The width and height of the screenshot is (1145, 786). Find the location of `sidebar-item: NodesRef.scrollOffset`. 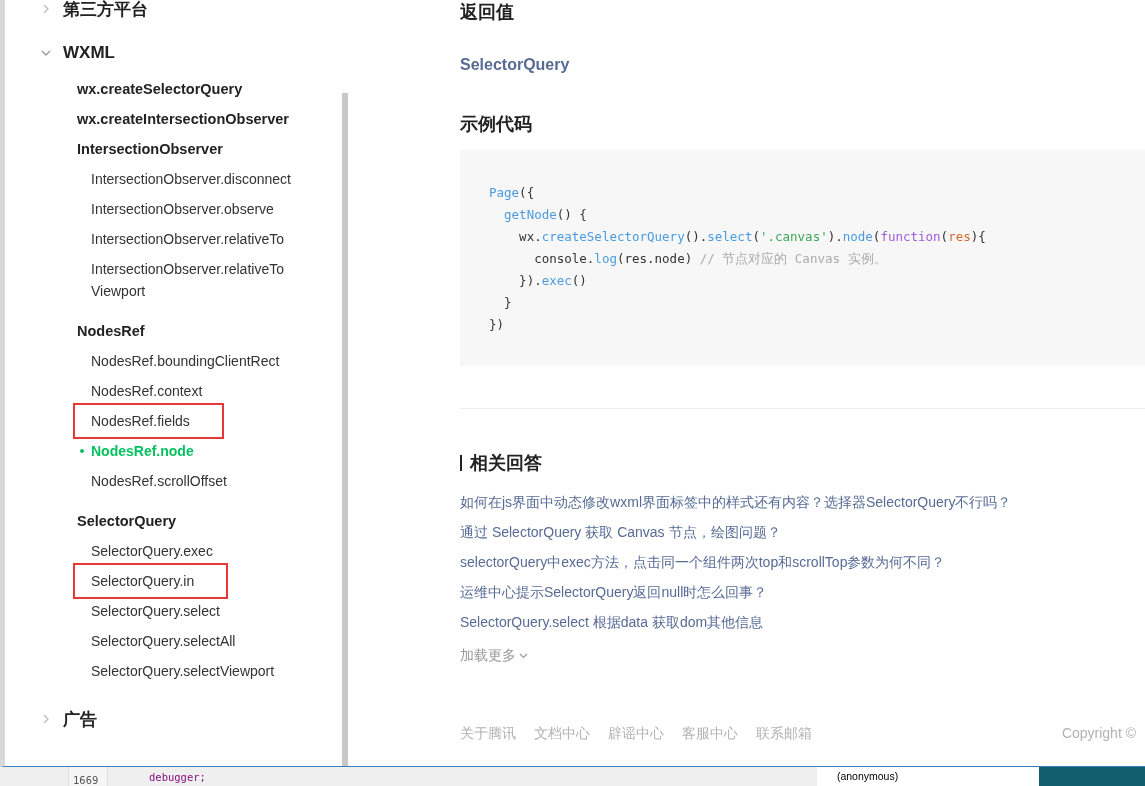

sidebar-item: NodesRef.scrollOffset is located at coordinates (159, 481).